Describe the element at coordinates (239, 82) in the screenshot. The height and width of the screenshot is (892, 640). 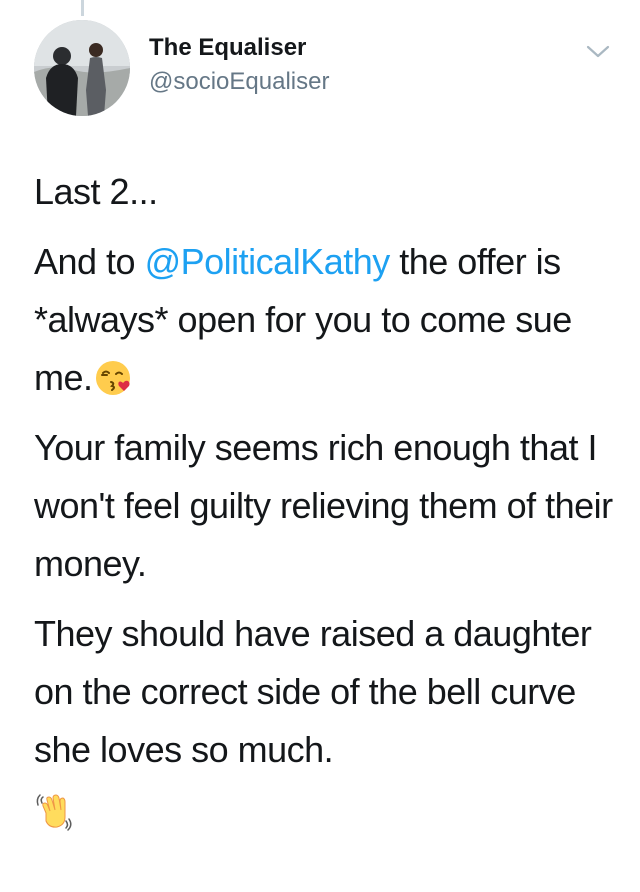
I see `user-handle: @socioEqualiser` at that location.